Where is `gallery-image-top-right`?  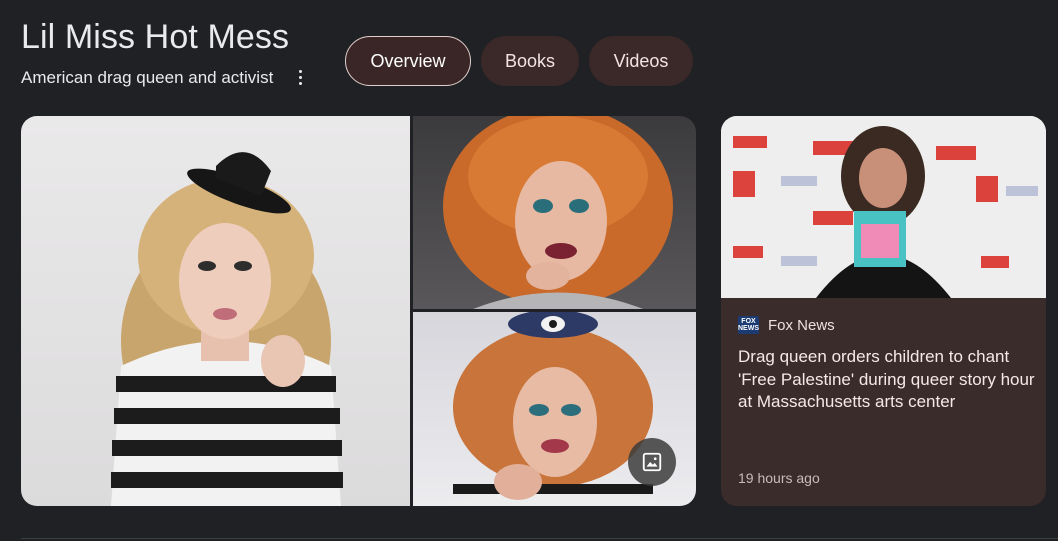
gallery-image-top-right is located at coordinates (554, 212).